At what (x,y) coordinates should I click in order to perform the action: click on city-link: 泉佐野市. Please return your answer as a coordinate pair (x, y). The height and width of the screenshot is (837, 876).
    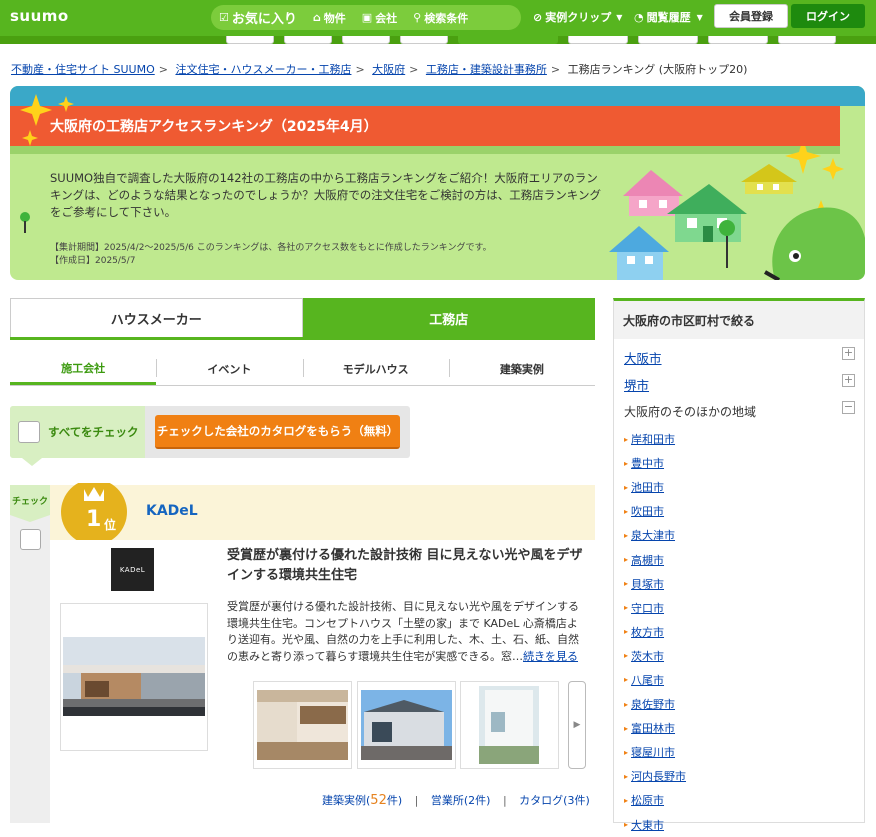
    Looking at the image, I should click on (653, 704).